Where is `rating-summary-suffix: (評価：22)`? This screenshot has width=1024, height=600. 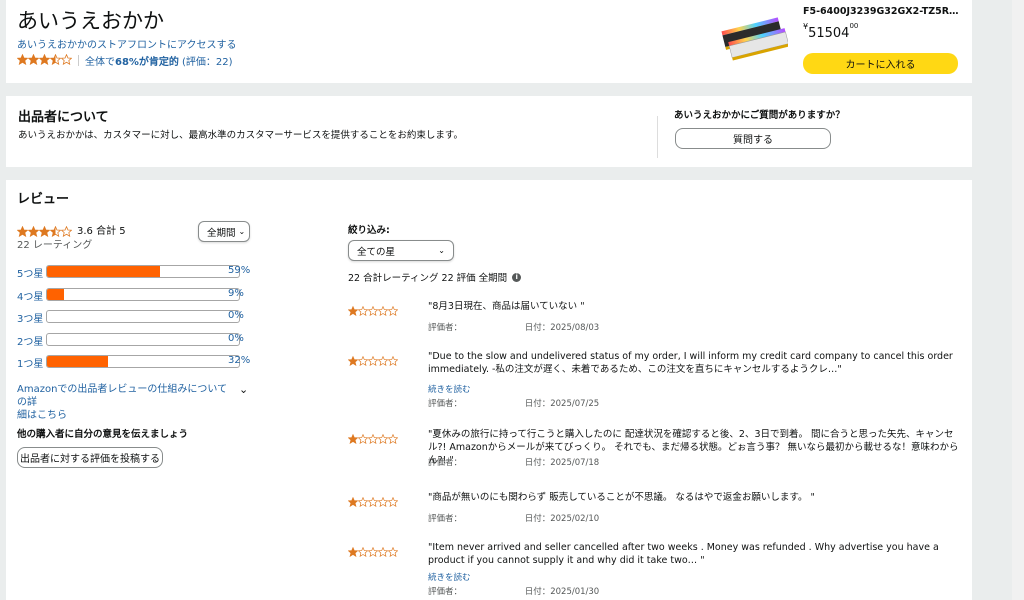
rating-summary-suffix: (評価：22) is located at coordinates (207, 60).